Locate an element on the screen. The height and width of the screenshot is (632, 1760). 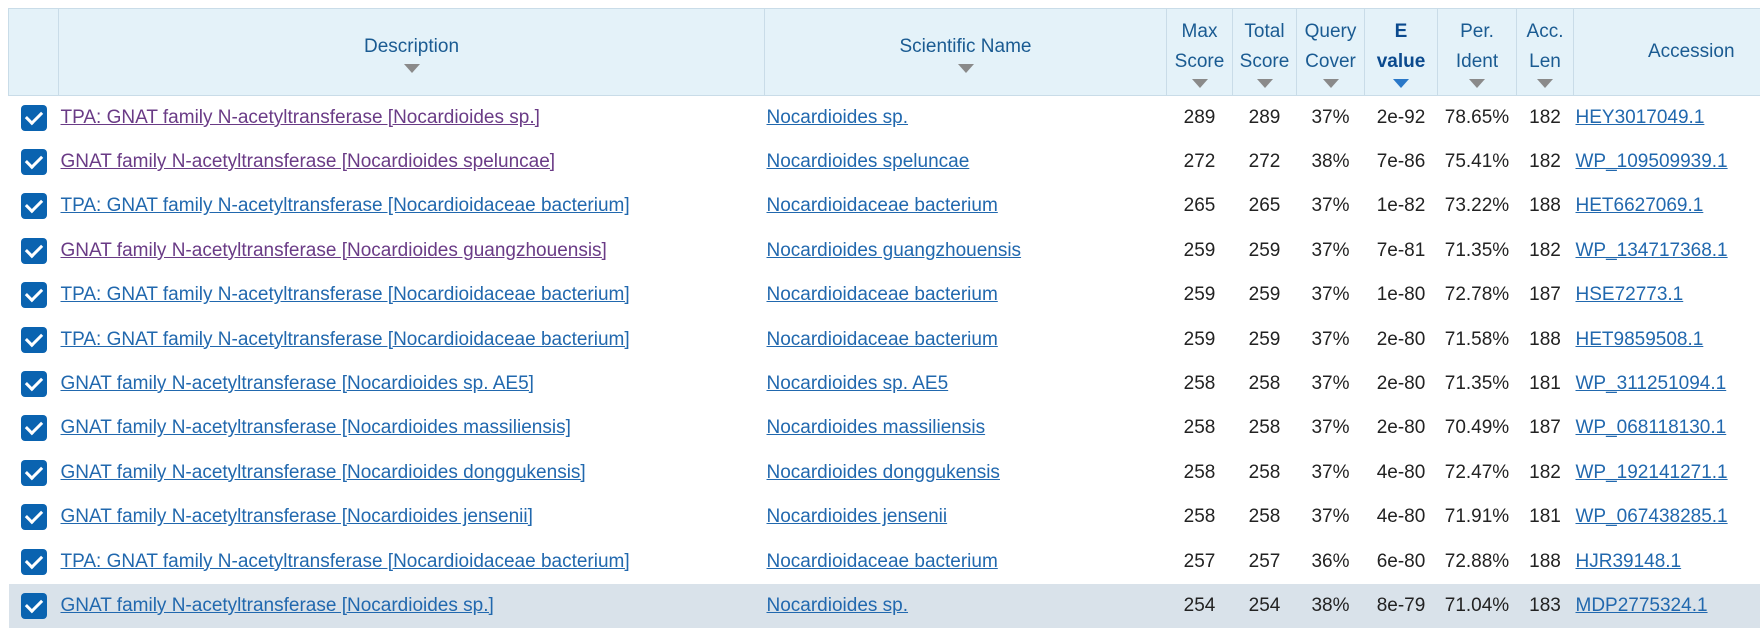
column-header-acc-len: Acc. Len is located at coordinates (1545, 52).